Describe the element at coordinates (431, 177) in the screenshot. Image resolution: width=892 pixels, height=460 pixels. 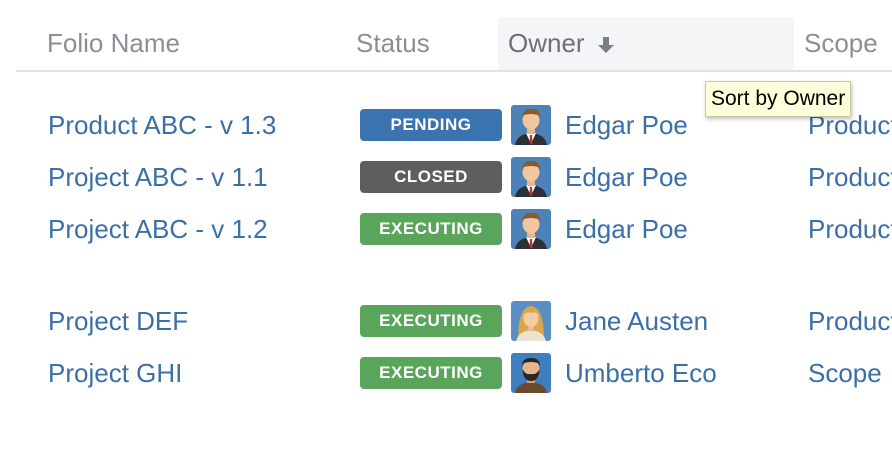
I see `status-badge: CLOSED` at that location.